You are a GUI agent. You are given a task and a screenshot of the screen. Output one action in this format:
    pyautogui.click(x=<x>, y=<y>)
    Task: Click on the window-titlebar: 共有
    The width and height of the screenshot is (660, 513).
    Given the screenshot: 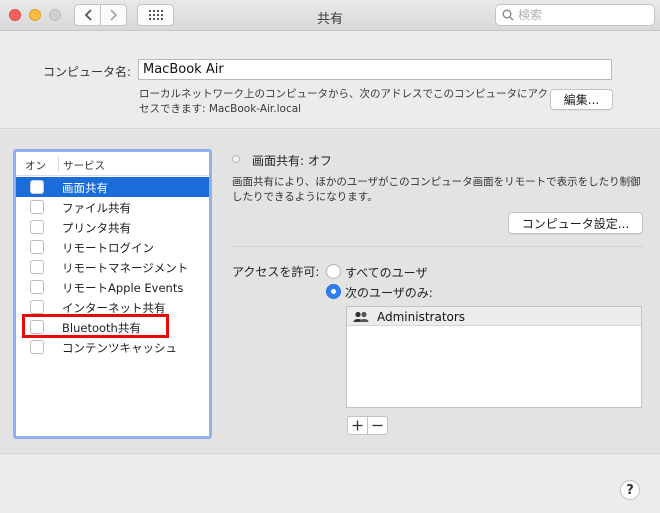 What is the action you would take?
    pyautogui.click(x=330, y=15)
    